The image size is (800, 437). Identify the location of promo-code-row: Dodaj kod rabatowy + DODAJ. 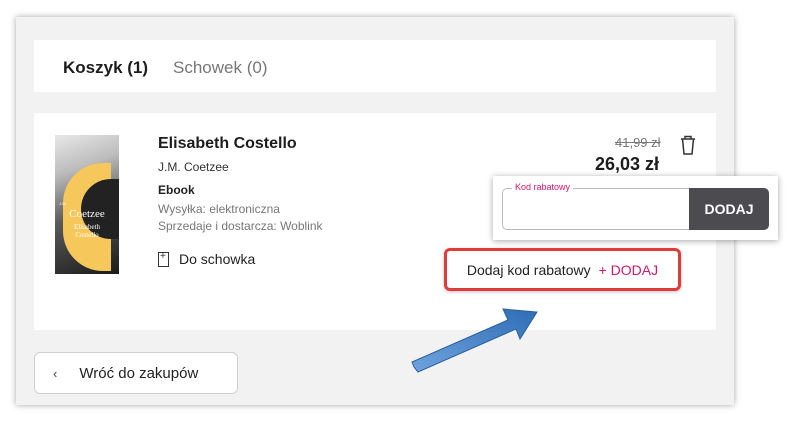
(562, 269).